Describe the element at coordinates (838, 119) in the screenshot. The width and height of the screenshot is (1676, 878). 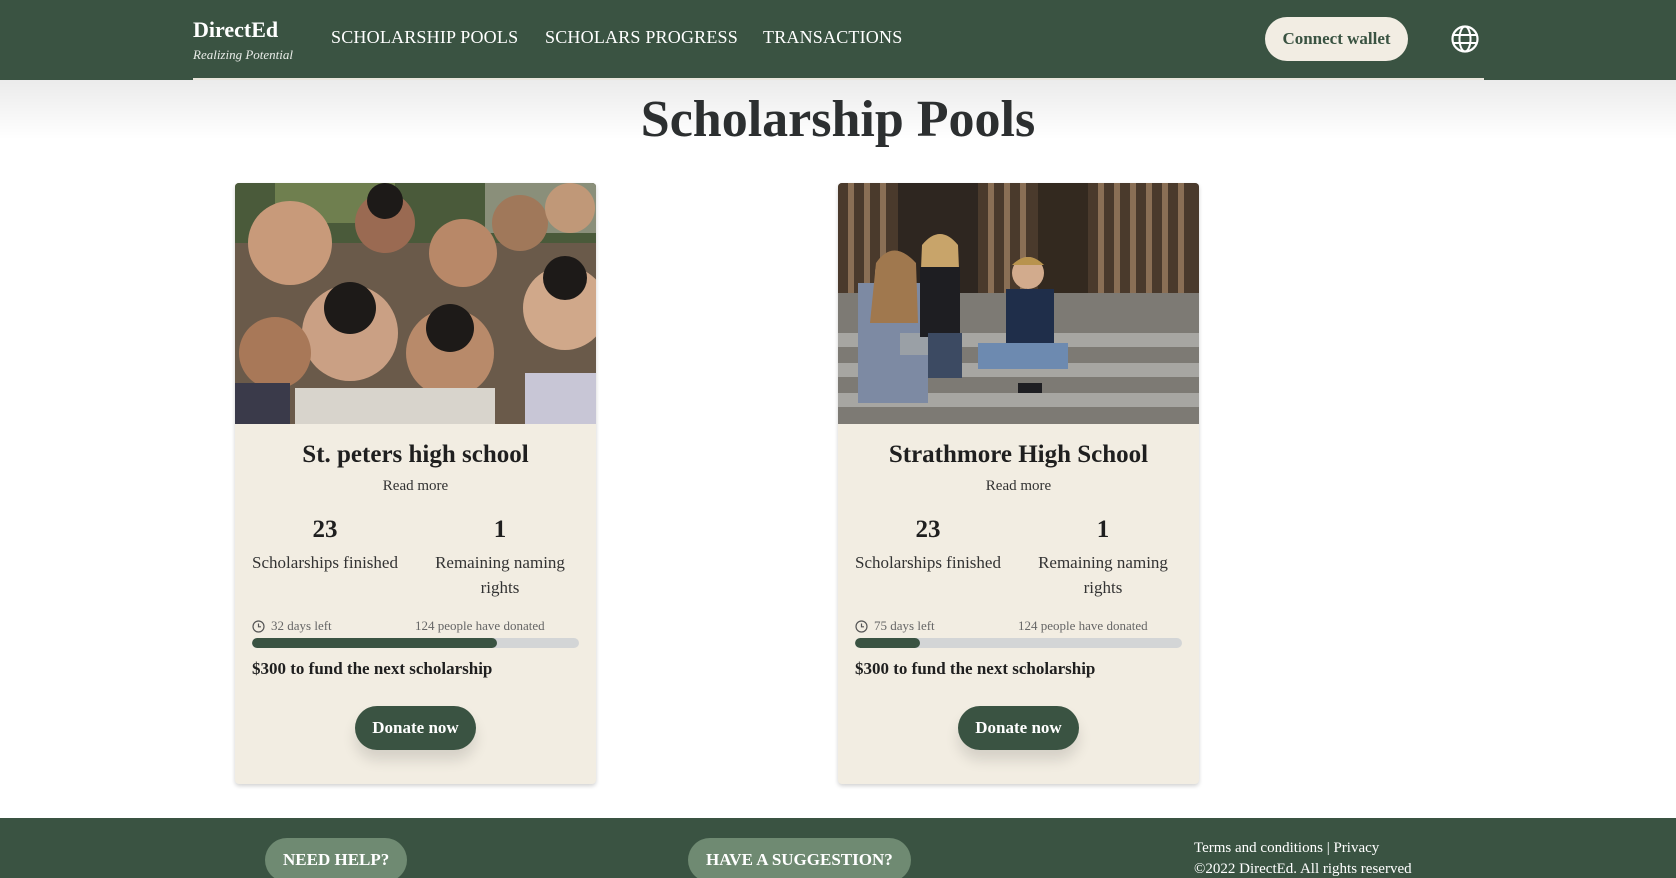
I see `page-title: Scholarship Pools` at that location.